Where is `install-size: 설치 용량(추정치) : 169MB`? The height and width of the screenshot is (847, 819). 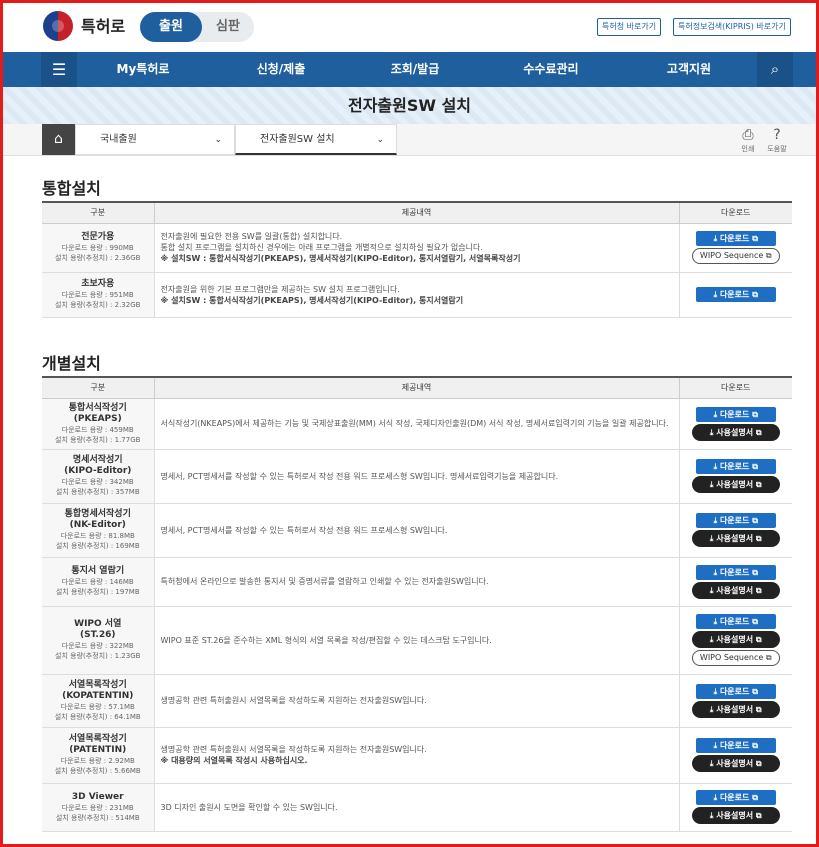
install-size: 설치 용량(추정치) : 169MB is located at coordinates (97, 546).